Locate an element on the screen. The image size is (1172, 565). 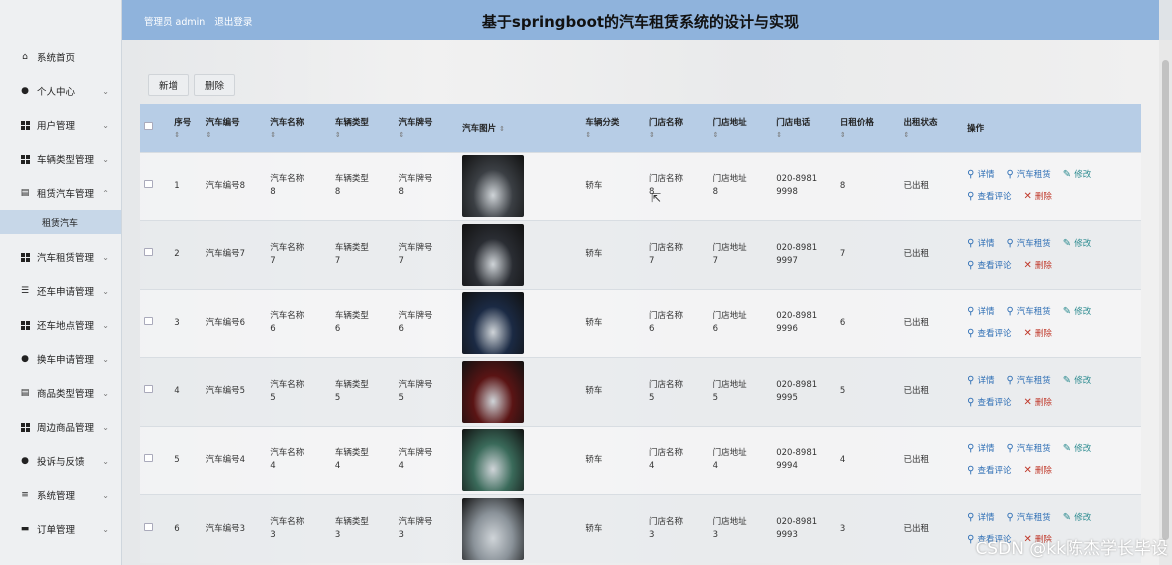
sidebar-item: ☰ 还车申请管理 ⌄ is located at coordinates (60, 291).